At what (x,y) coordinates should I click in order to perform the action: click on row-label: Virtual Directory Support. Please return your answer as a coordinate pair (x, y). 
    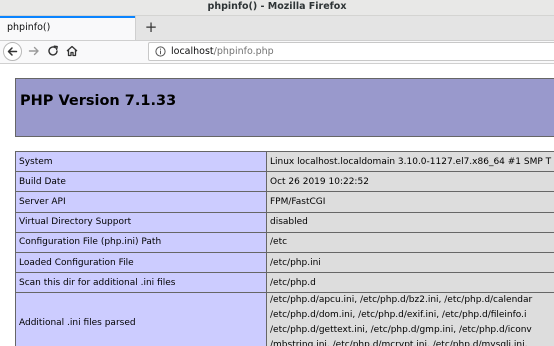
    Looking at the image, I should click on (141, 222).